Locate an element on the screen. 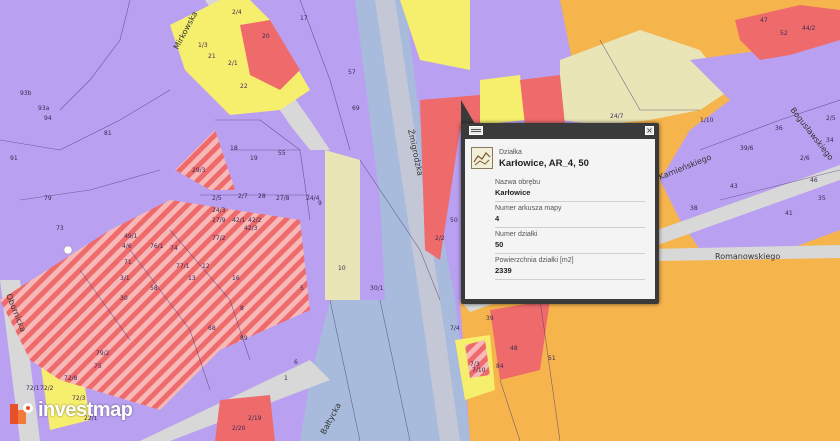 The width and height of the screenshot is (840, 441). parcel-number-label: 91 is located at coordinates (14, 158).